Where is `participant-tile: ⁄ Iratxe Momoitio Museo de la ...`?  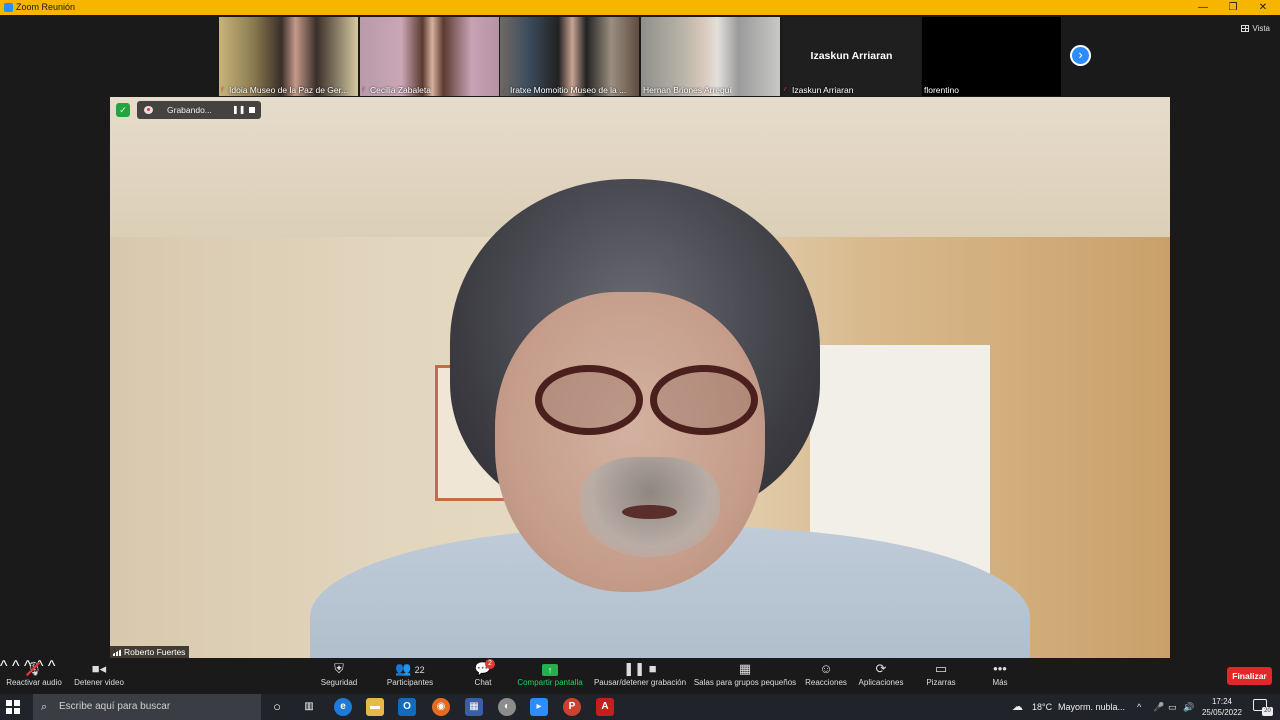
participant-tile: ⁄ Iratxe Momoitio Museo de la ... is located at coordinates (569, 56).